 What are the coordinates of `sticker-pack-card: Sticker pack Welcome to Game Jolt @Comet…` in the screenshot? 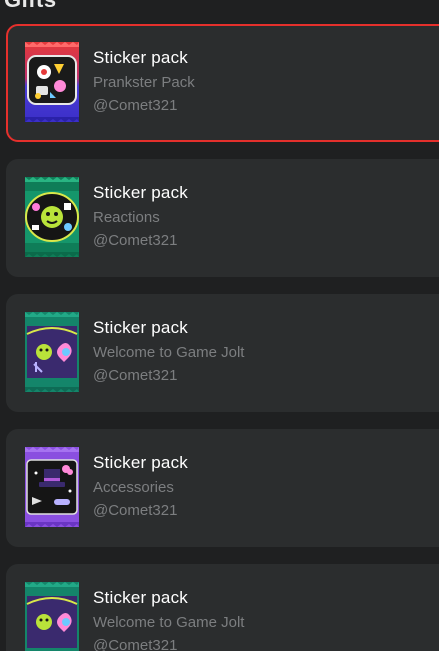 It's located at (222, 607).